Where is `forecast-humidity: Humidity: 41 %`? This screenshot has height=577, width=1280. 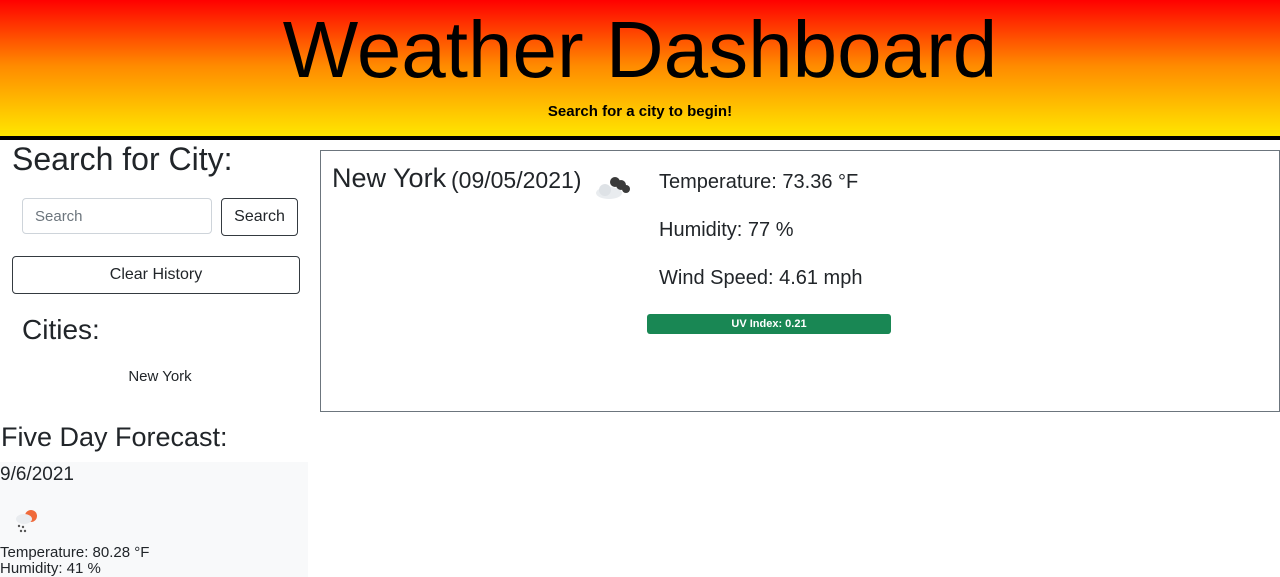
forecast-humidity: Humidity: 41 % is located at coordinates (50, 568).